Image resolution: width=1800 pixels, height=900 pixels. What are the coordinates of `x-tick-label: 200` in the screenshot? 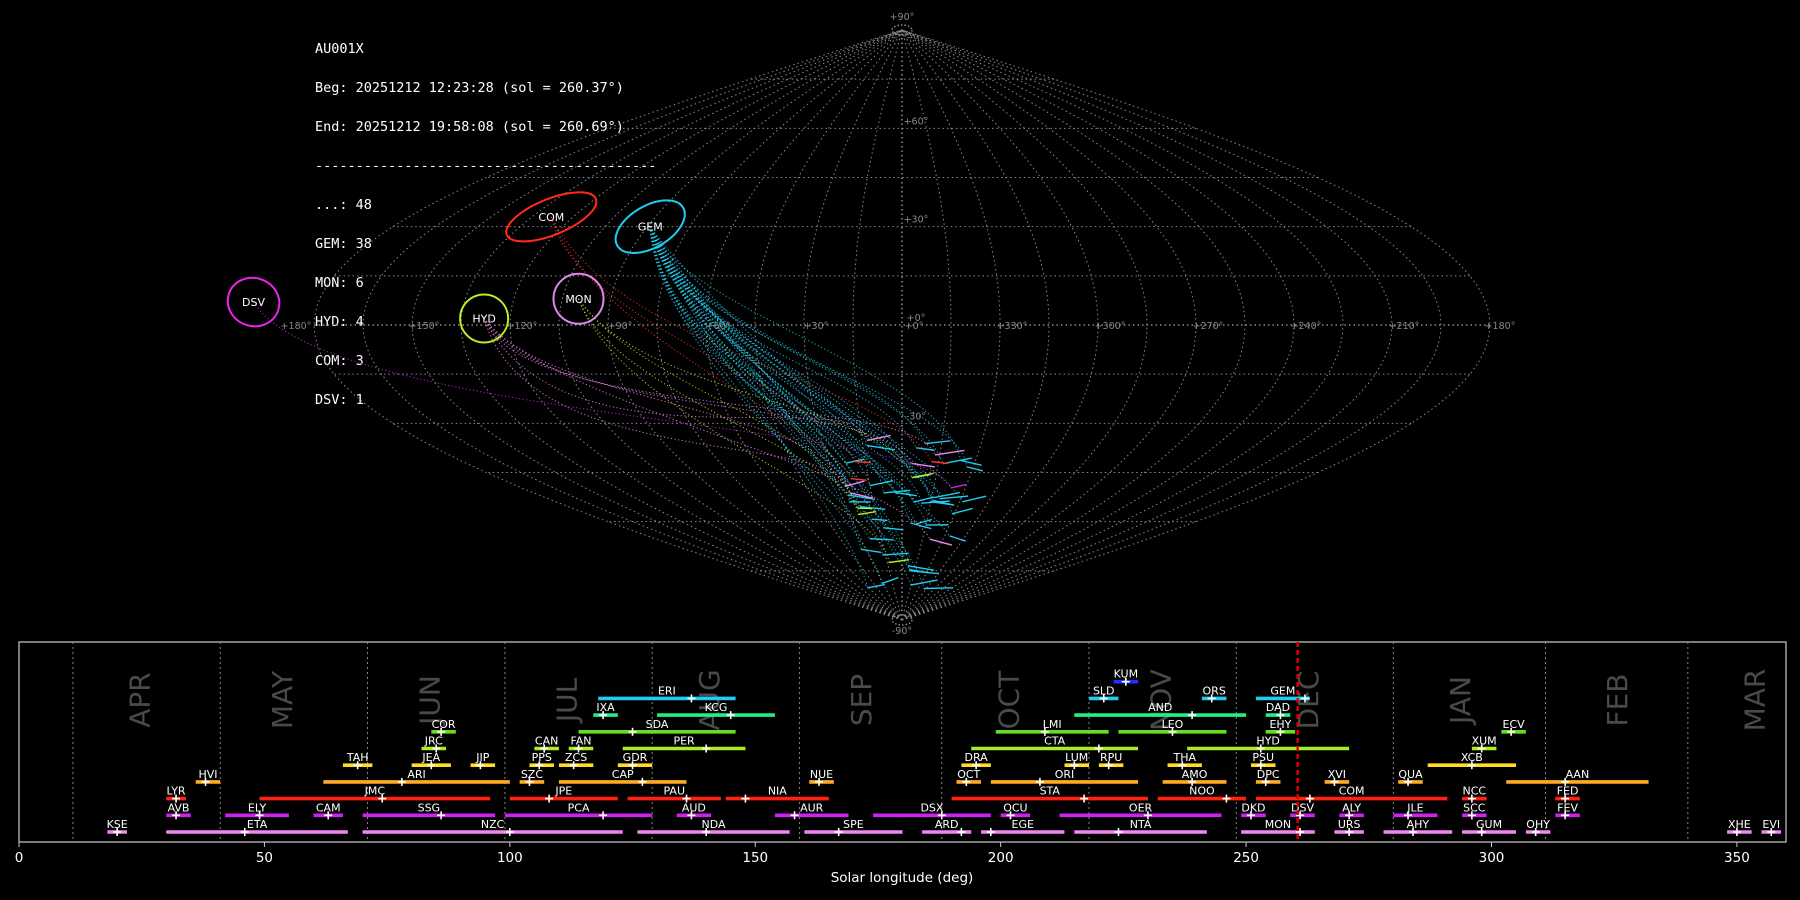 It's located at (1001, 858).